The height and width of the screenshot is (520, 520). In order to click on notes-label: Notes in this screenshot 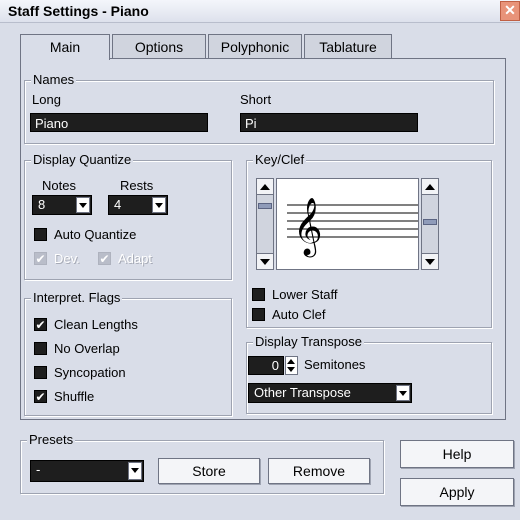, I will do `click(59, 185)`.